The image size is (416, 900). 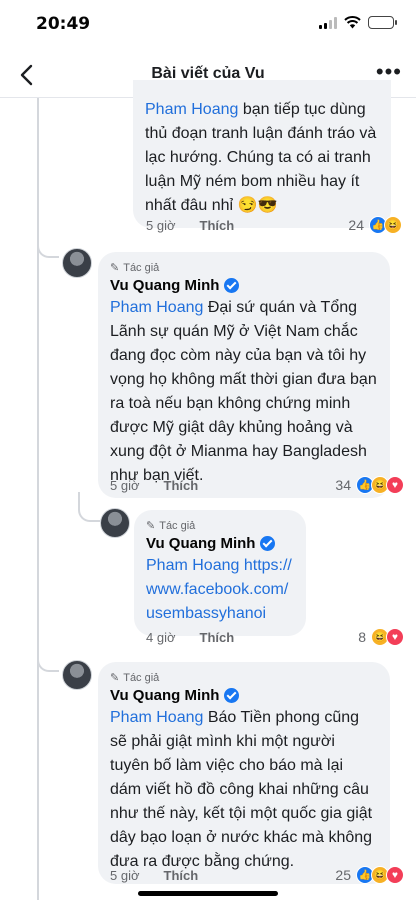 What do you see at coordinates (38, 499) in the screenshot?
I see `thread-line` at bounding box center [38, 499].